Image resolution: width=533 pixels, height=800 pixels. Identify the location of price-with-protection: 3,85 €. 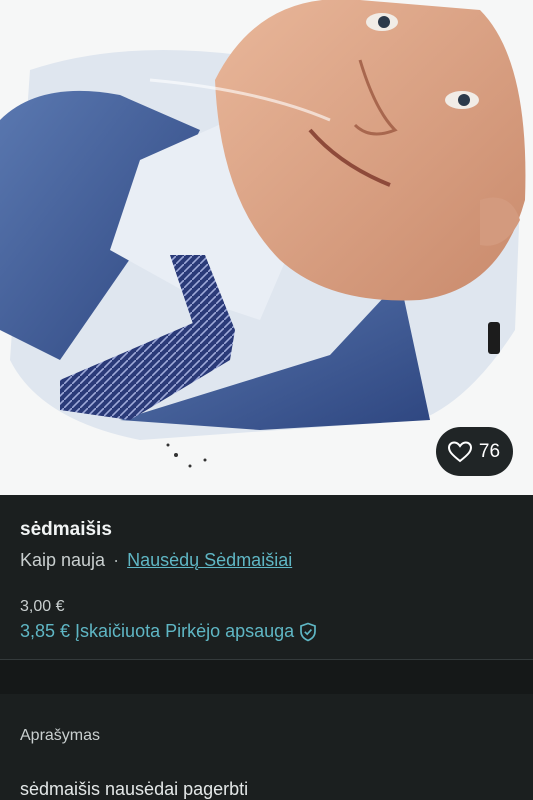
(45, 631).